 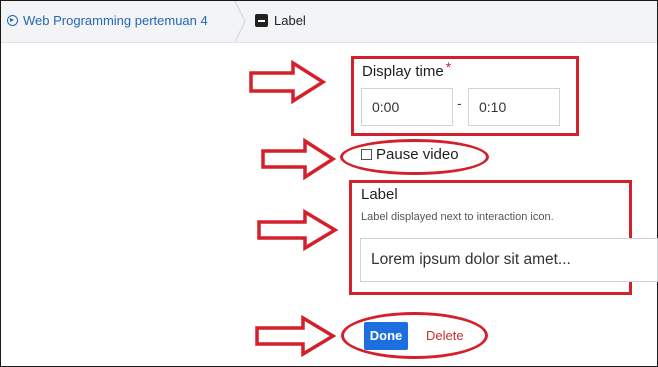 I want to click on breadcrumb-separator-icon, so click(x=240, y=21).